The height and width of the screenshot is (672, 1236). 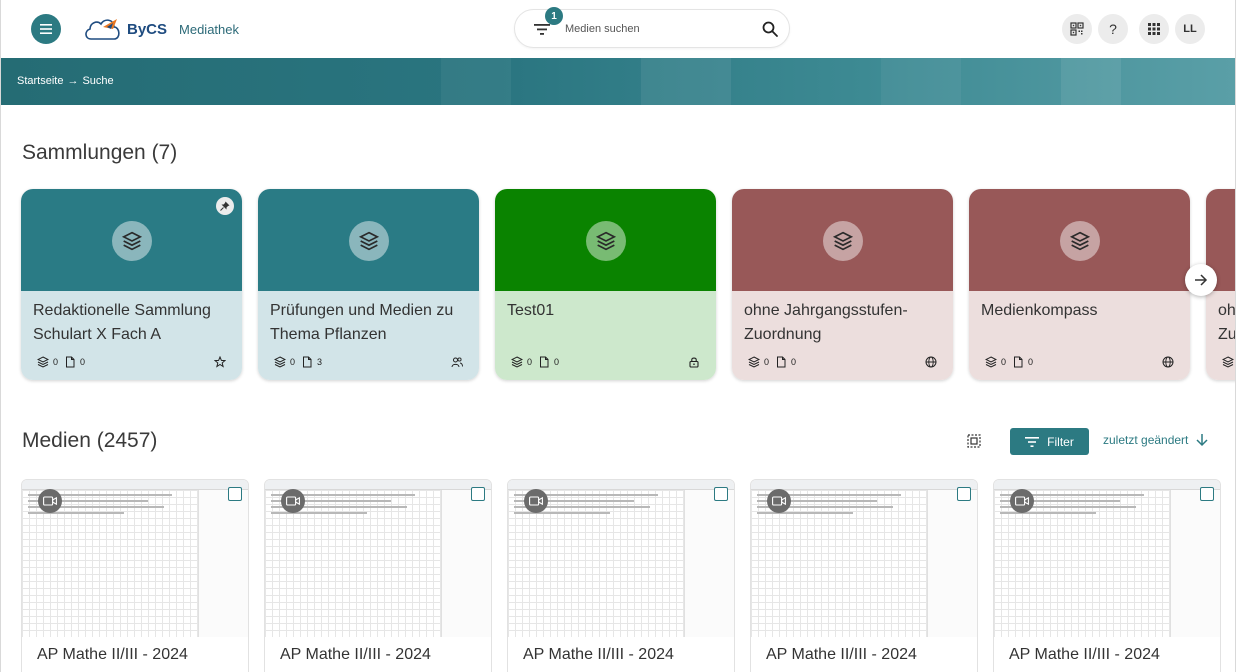 What do you see at coordinates (605, 335) in the screenshot?
I see `collection-card-body: Test01 0 0` at bounding box center [605, 335].